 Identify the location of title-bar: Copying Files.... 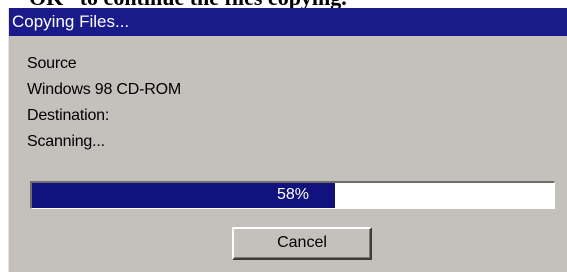
(288, 22).